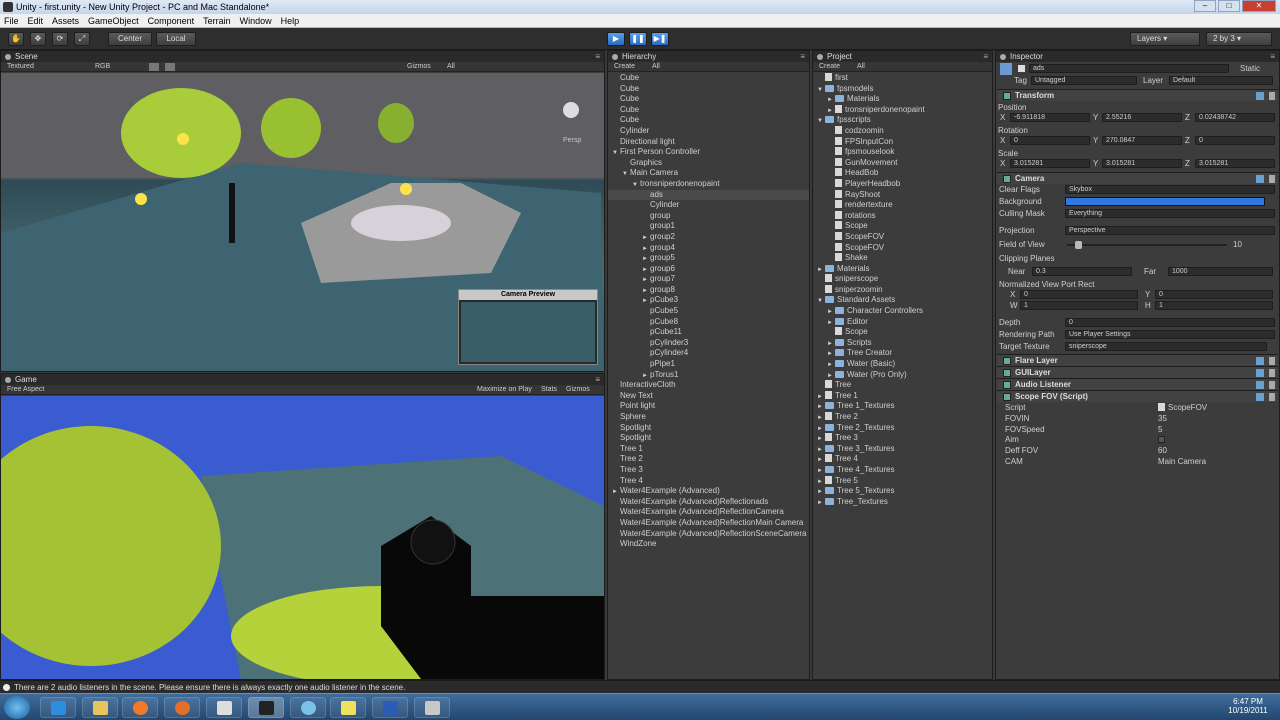 This screenshot has height=720, width=1280. I want to click on project-item: ▼ fpsscripts, so click(902, 120).